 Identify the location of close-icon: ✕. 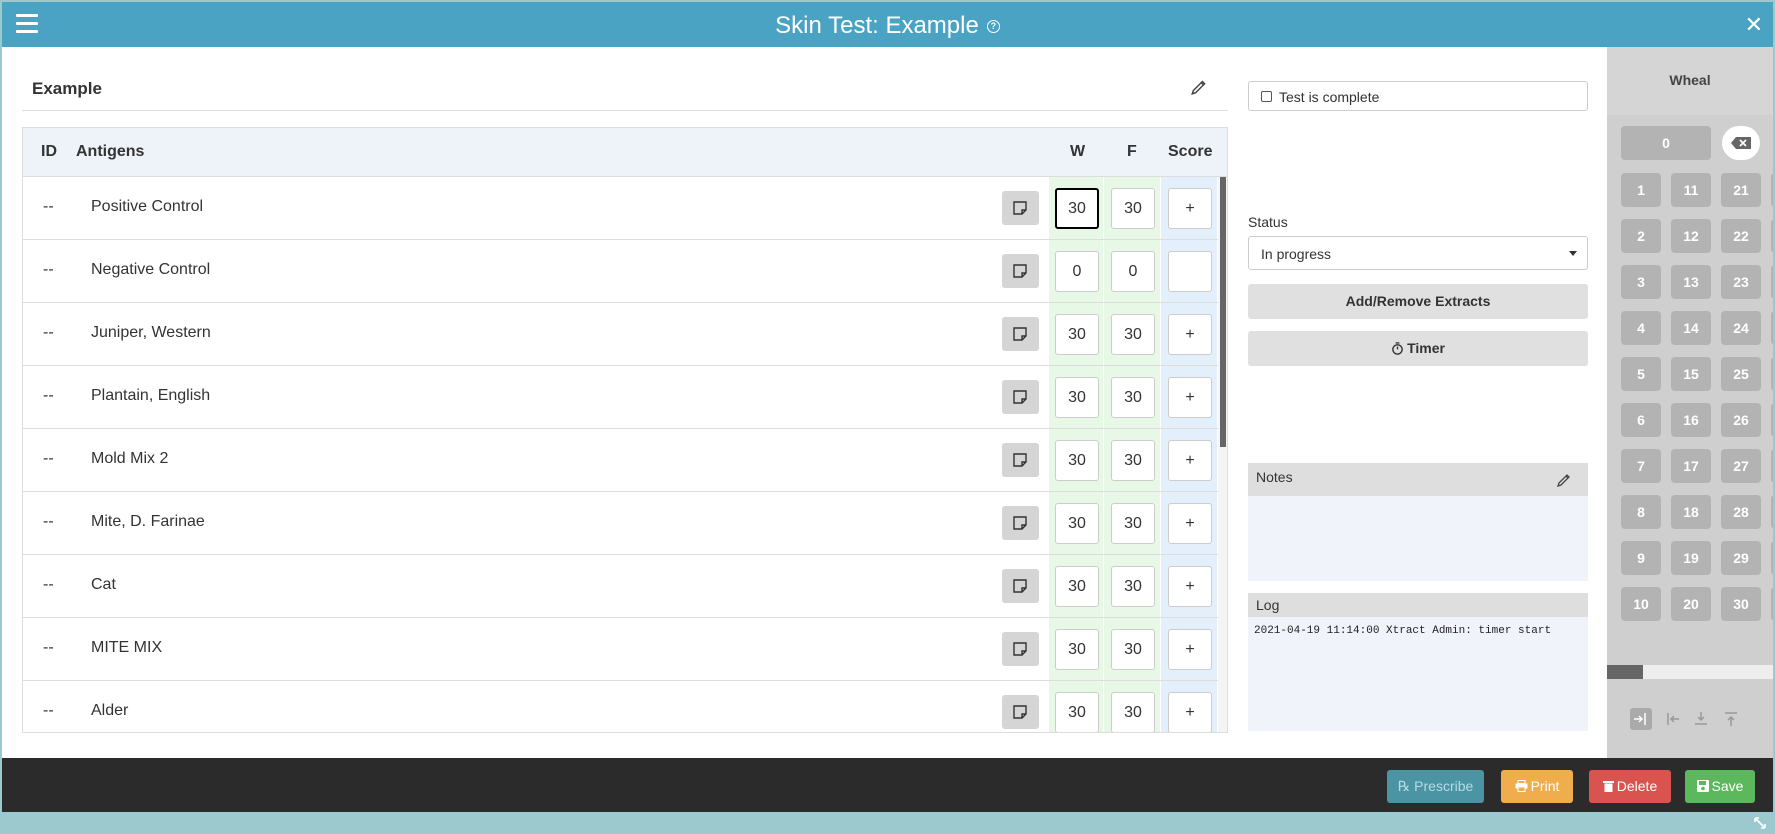
(1754, 25).